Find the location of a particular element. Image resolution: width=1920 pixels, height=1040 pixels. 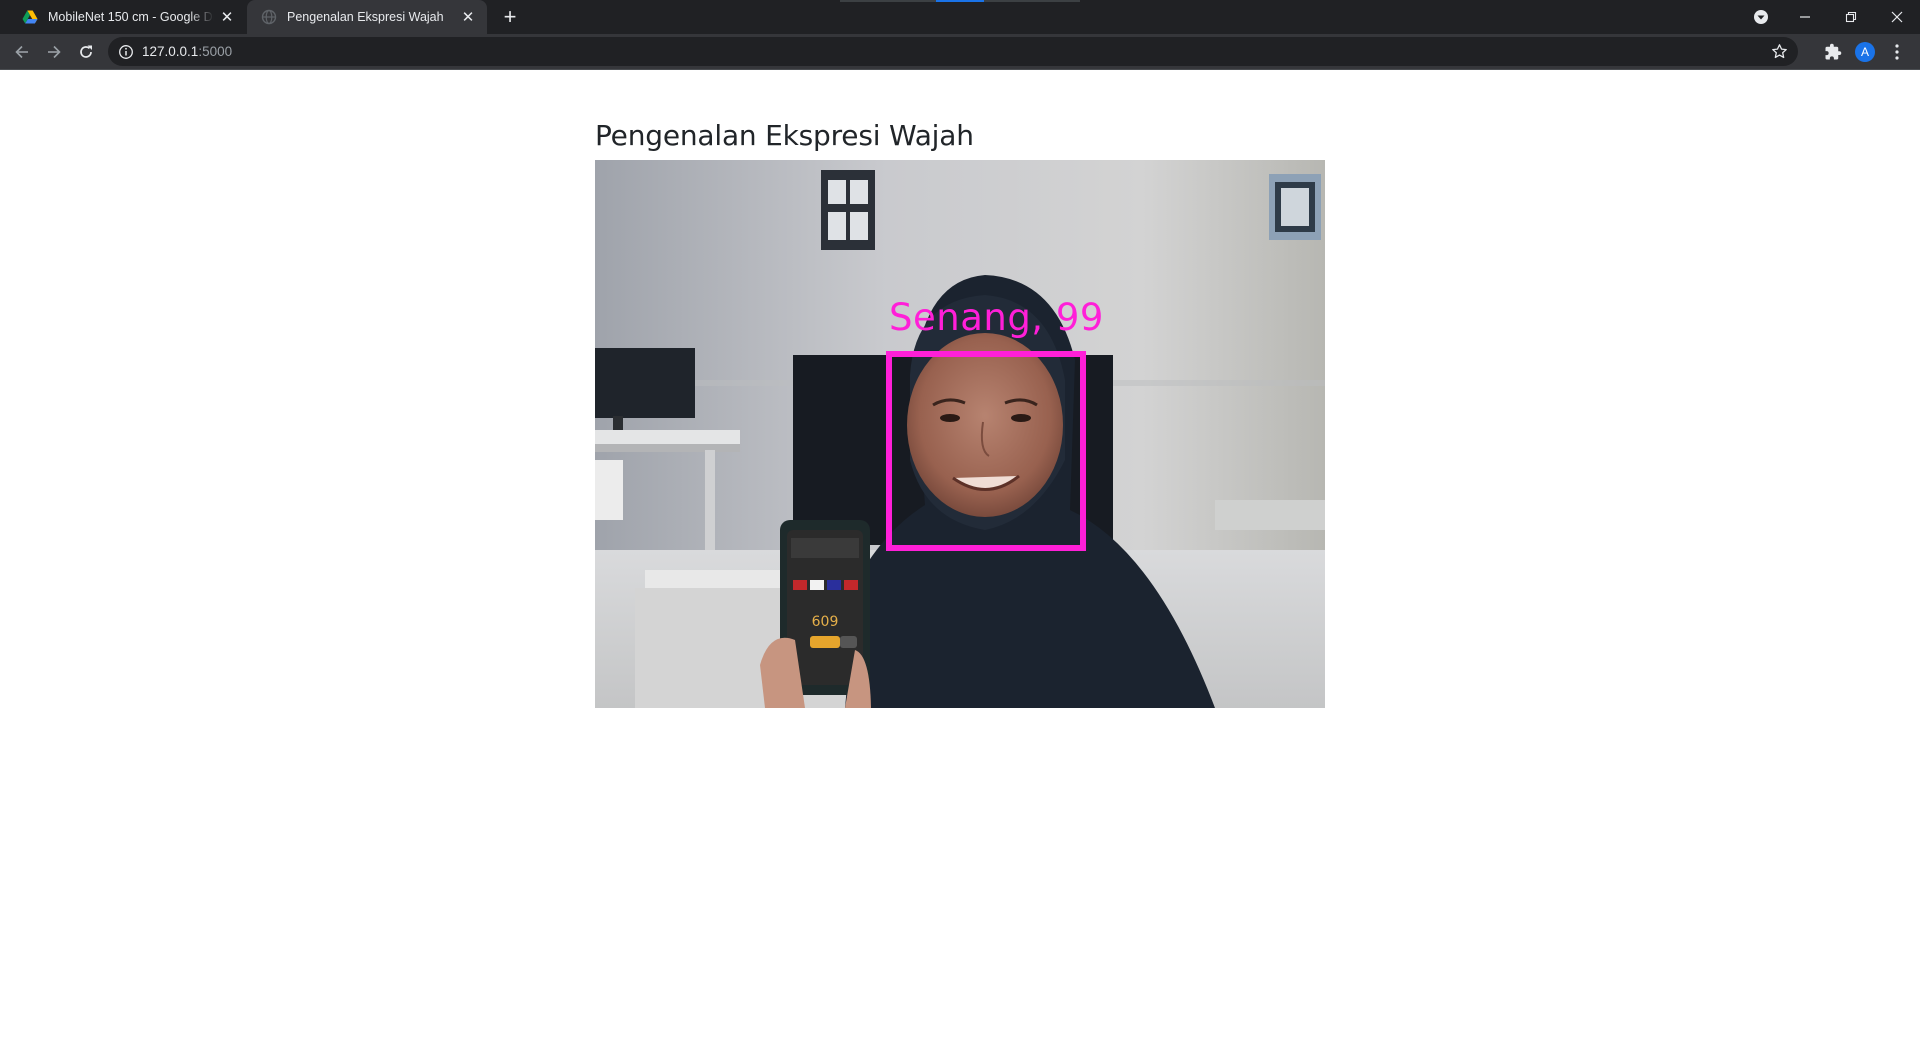

face-bounding-box is located at coordinates (986, 451).